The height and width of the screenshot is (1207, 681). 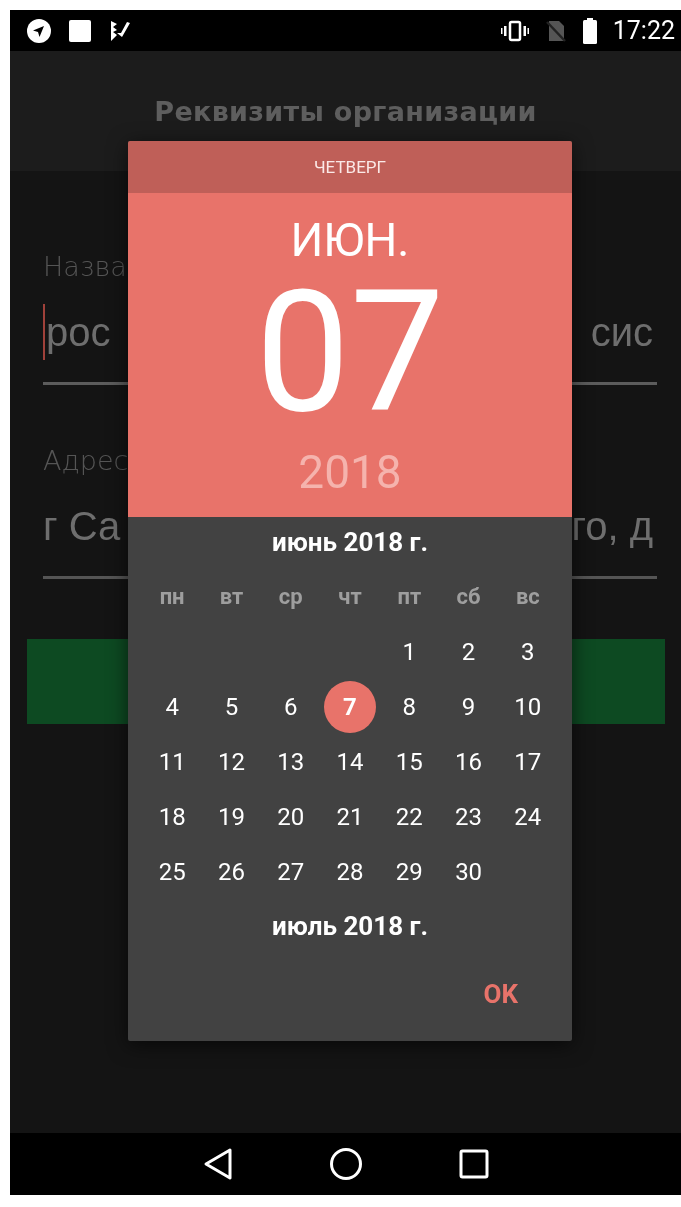 I want to click on calendar-day: 8, so click(x=409, y=706).